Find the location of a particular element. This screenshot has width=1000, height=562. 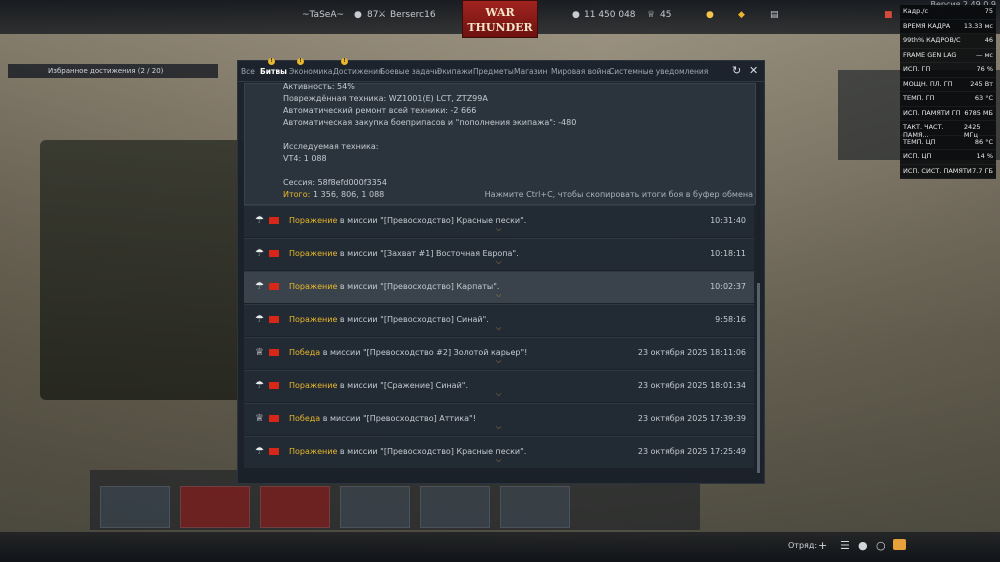

tab-3: Достижения is located at coordinates (357, 71).